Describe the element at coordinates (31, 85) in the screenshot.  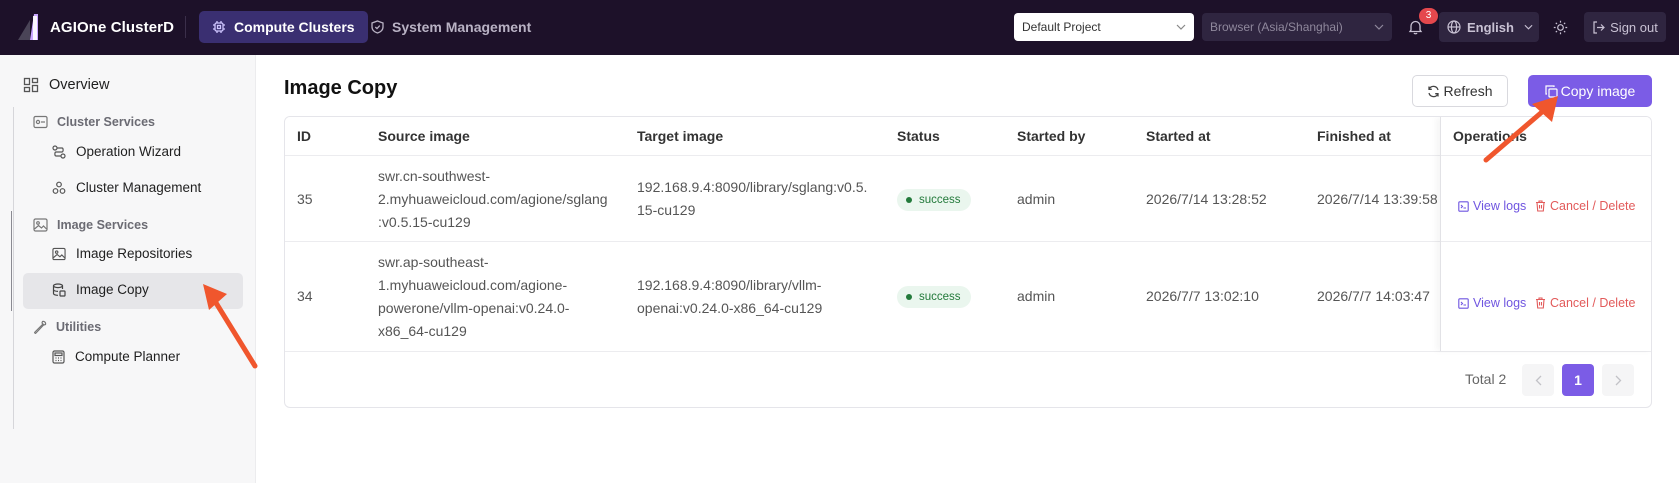
I see `dashboard-icon` at that location.